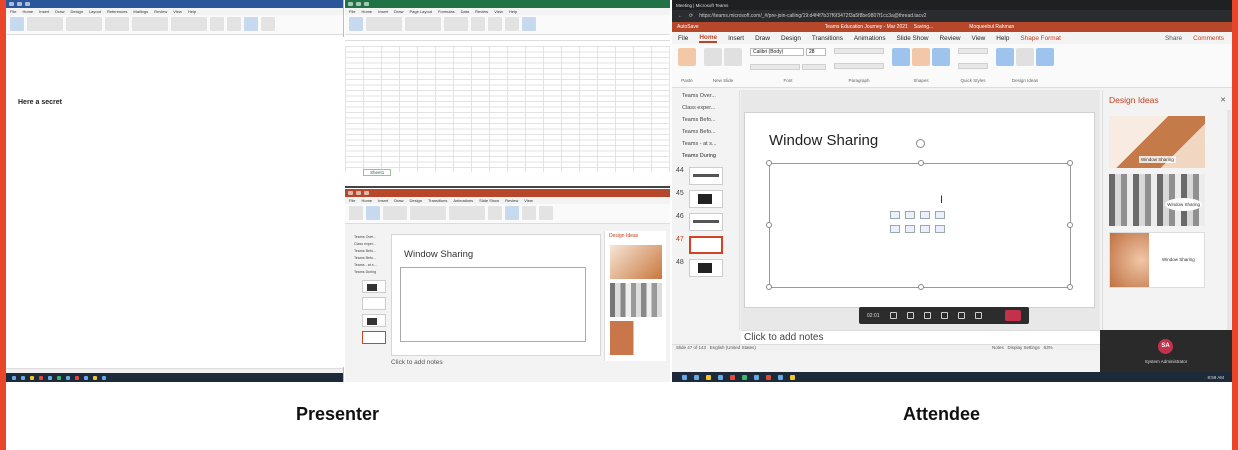  What do you see at coordinates (1040, 38) in the screenshot?
I see `menu-item-shape-format: Shape Format` at bounding box center [1040, 38].